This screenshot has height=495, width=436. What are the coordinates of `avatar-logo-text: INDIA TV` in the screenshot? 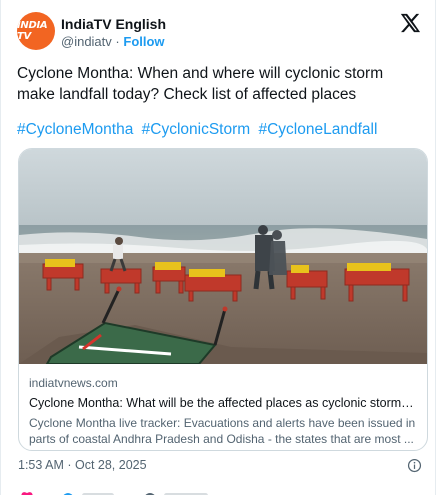 It's located at (32, 31).